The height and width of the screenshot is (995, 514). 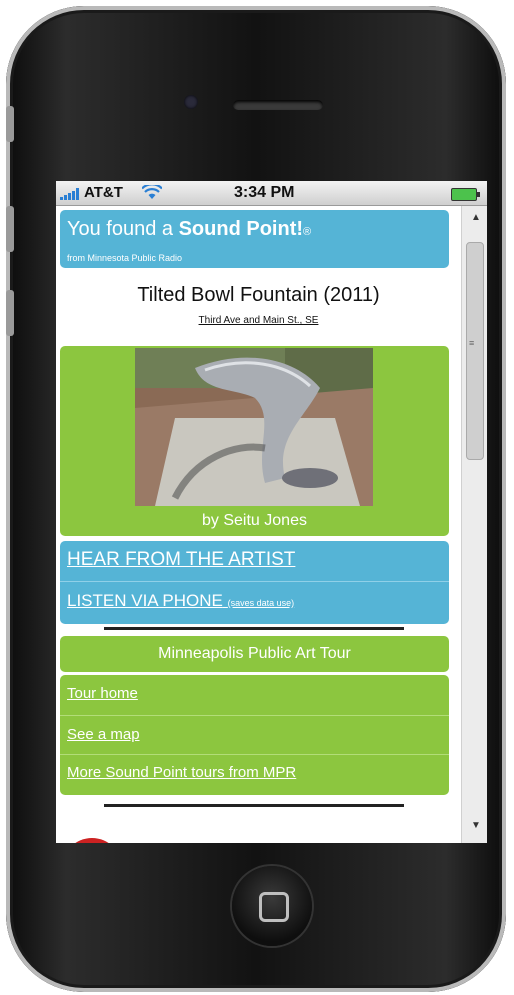 What do you see at coordinates (261, 603) in the screenshot?
I see `saves-data-note: (saves data use)` at bounding box center [261, 603].